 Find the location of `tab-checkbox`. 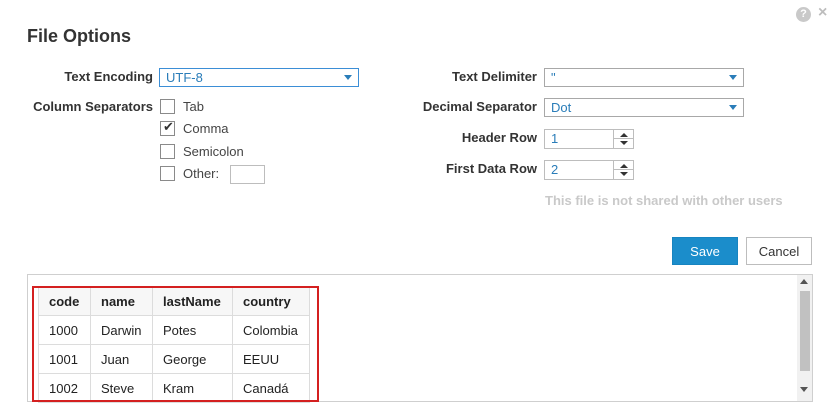

tab-checkbox is located at coordinates (167, 106).